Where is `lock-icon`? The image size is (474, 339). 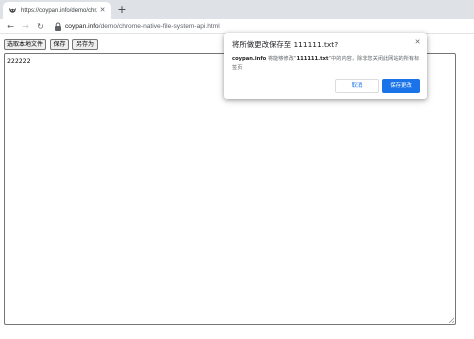 lock-icon is located at coordinates (58, 26).